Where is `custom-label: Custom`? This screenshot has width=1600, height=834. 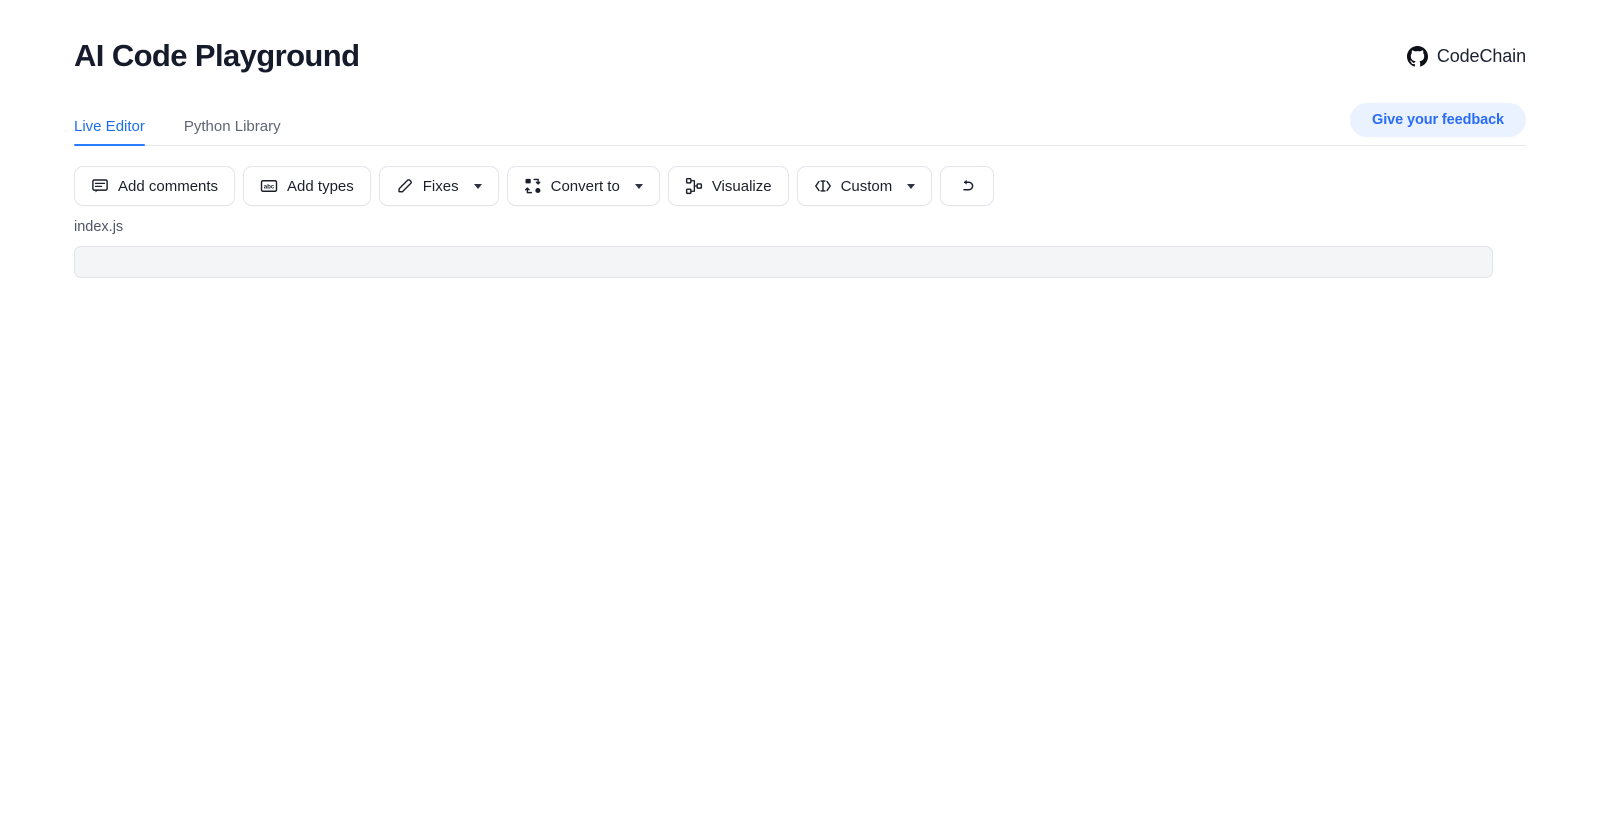 custom-label: Custom is located at coordinates (866, 186).